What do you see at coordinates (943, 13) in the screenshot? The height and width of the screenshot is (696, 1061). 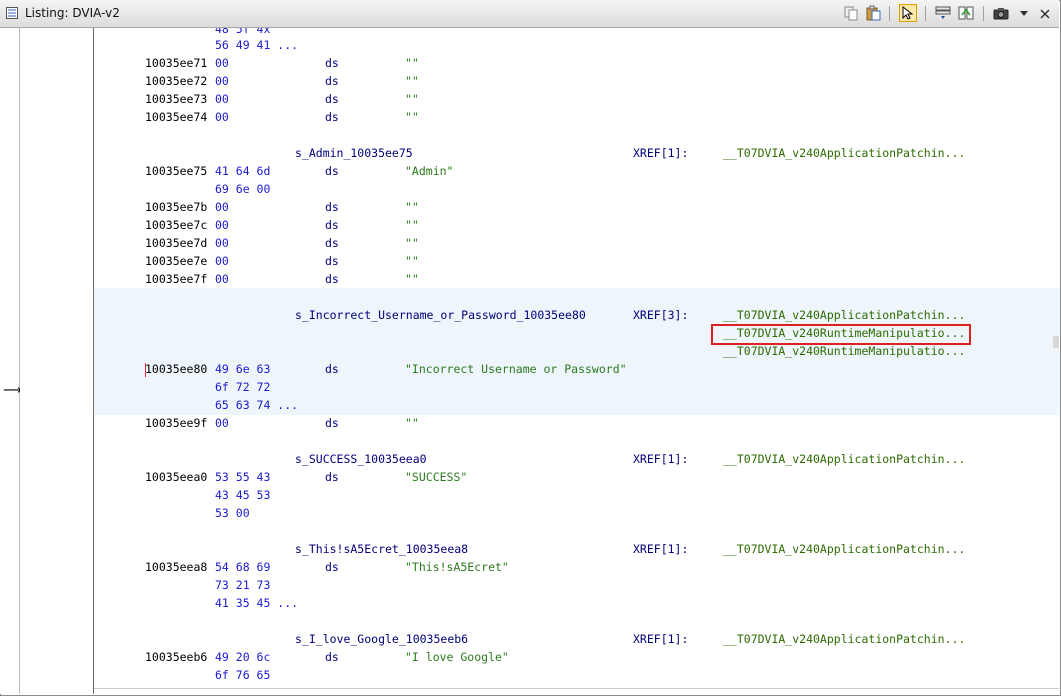 I see `field-options-button` at bounding box center [943, 13].